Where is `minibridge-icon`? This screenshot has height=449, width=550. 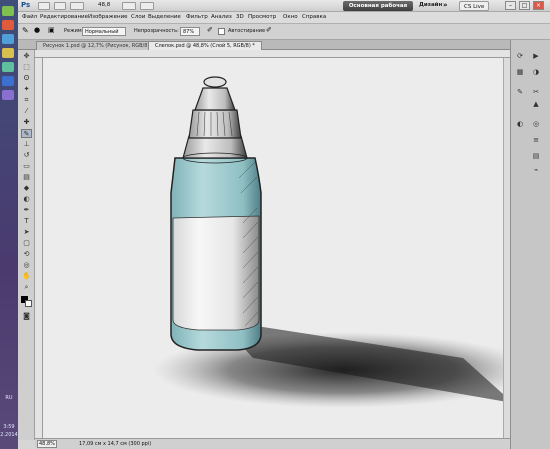 minibridge-icon is located at coordinates (60, 6).